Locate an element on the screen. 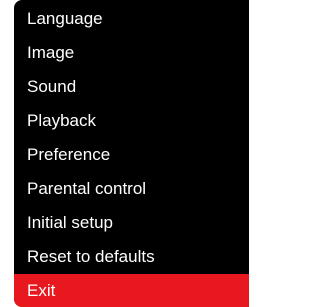 Image resolution: width=320 pixels, height=307 pixels. menu-item-image: Image is located at coordinates (131, 53).